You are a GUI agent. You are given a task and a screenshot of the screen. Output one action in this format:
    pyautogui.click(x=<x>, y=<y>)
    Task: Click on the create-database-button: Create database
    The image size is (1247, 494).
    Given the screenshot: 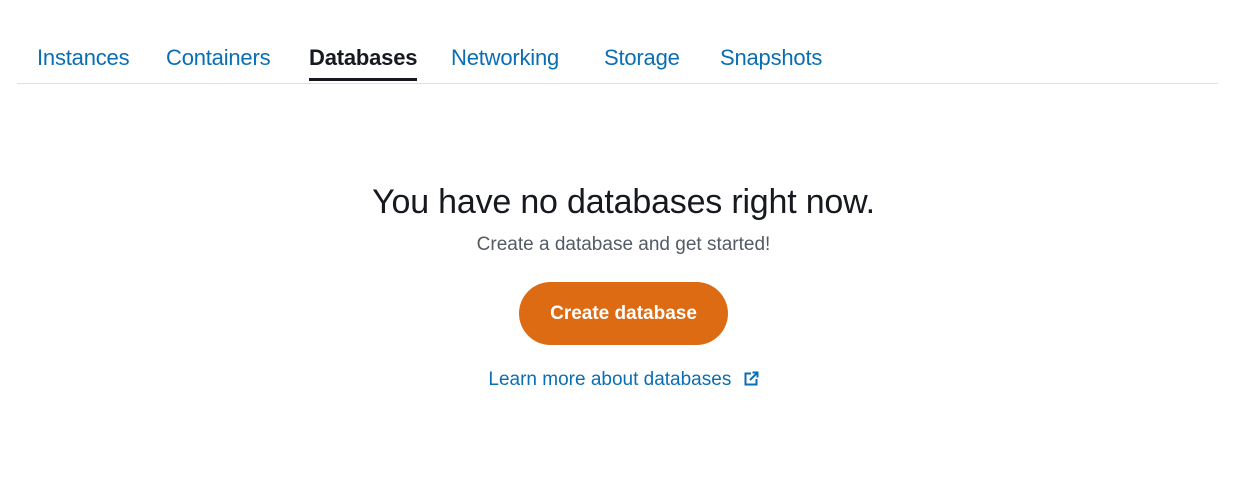 What is the action you would take?
    pyautogui.click(x=623, y=313)
    